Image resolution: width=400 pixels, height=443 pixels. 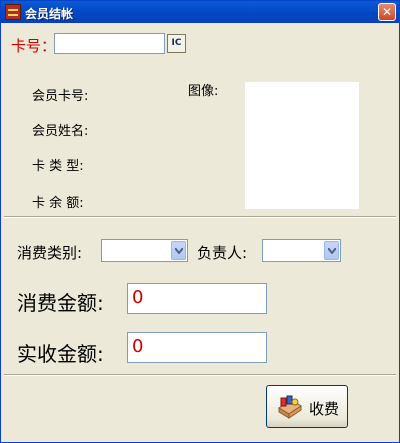 I want to click on received-amount-label: 实收金额:, so click(x=60, y=354).